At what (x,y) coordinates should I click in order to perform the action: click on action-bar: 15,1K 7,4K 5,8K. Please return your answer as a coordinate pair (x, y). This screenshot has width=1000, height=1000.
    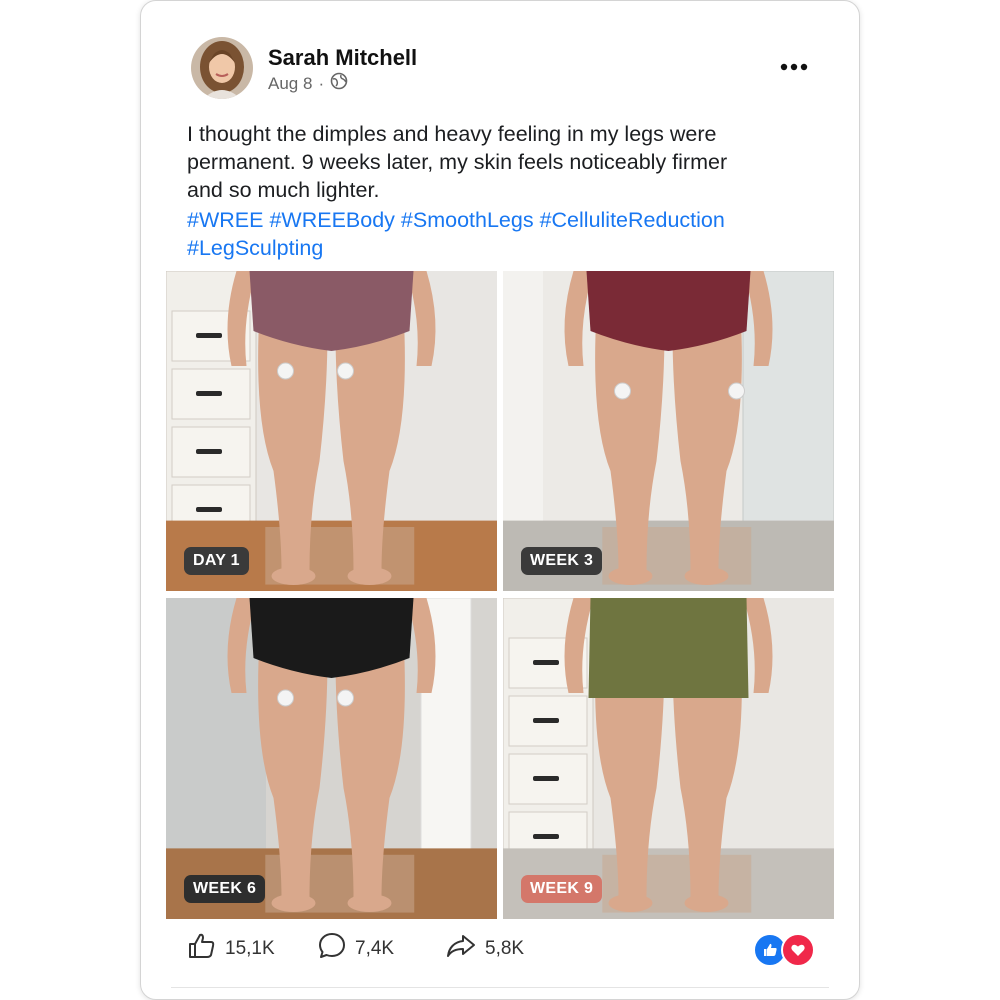
    Looking at the image, I should click on (501, 949).